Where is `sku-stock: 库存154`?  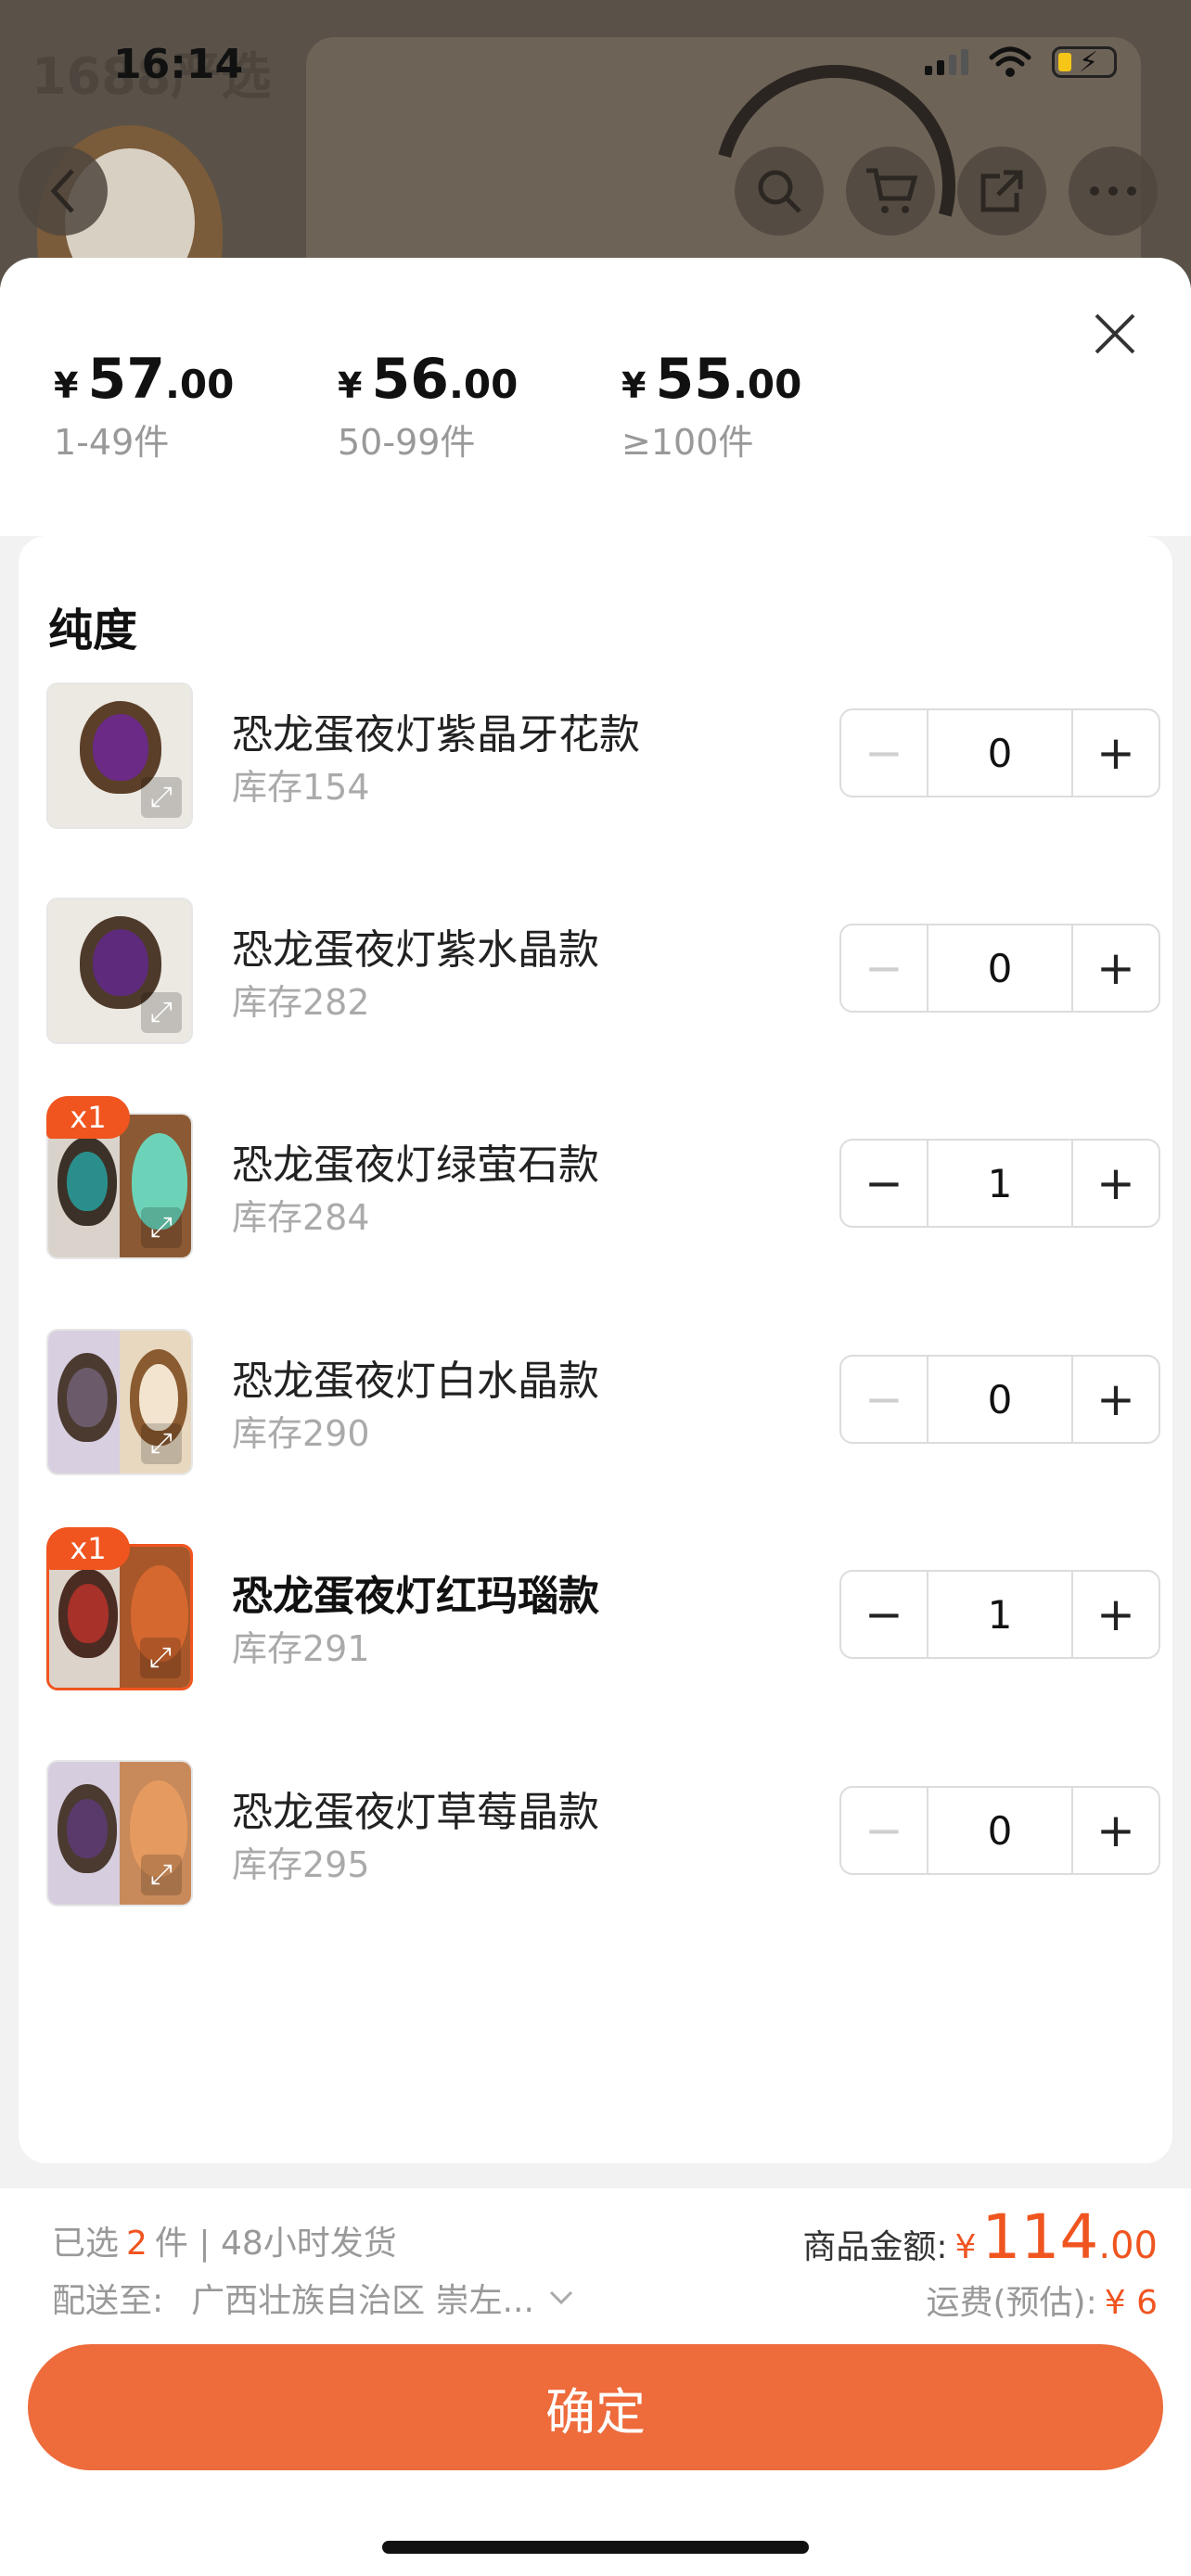 sku-stock: 库存154 is located at coordinates (301, 787).